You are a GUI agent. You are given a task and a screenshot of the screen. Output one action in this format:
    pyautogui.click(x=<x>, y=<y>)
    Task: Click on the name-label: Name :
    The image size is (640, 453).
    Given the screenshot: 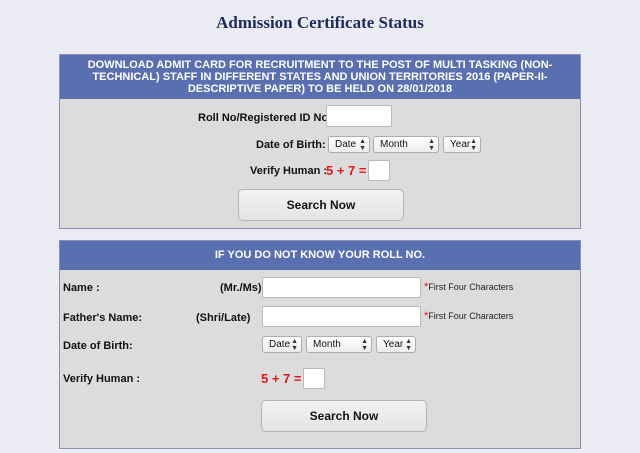 What is the action you would take?
    pyautogui.click(x=81, y=288)
    